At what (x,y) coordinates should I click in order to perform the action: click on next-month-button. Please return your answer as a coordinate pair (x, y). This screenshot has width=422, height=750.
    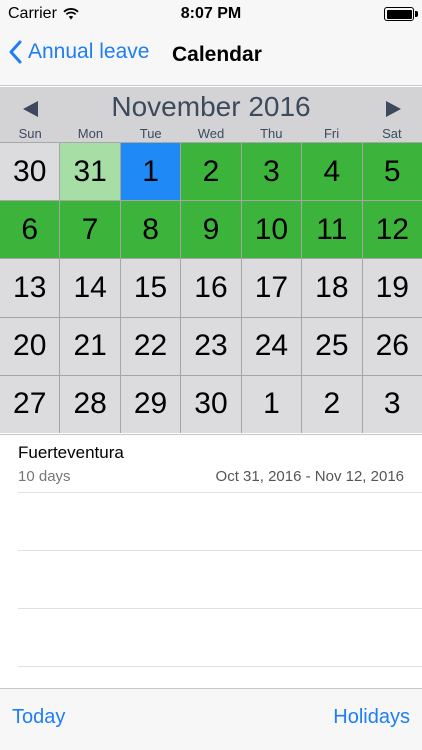
    Looking at the image, I should click on (392, 109).